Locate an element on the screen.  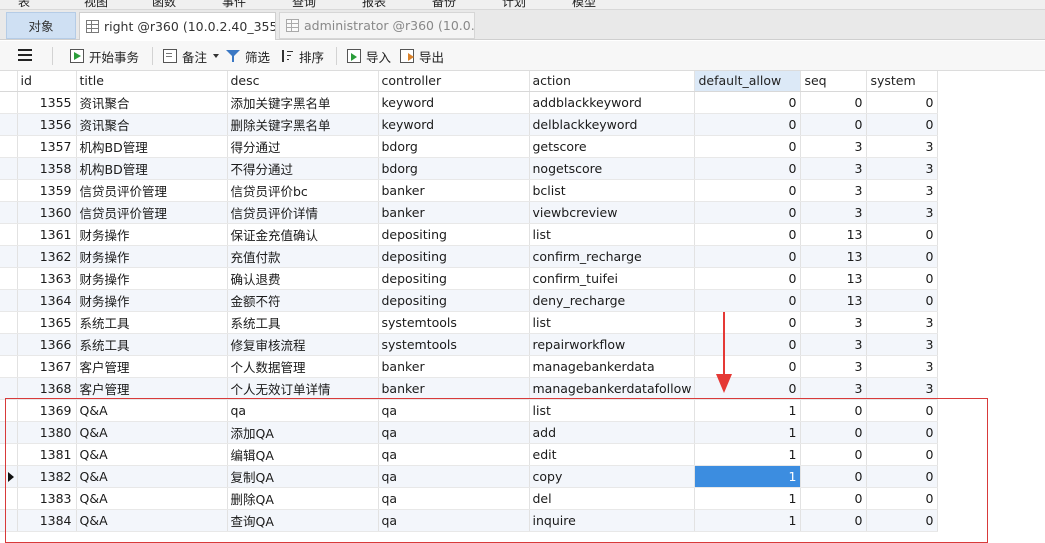
cell-id: 1365 is located at coordinates (47, 322).